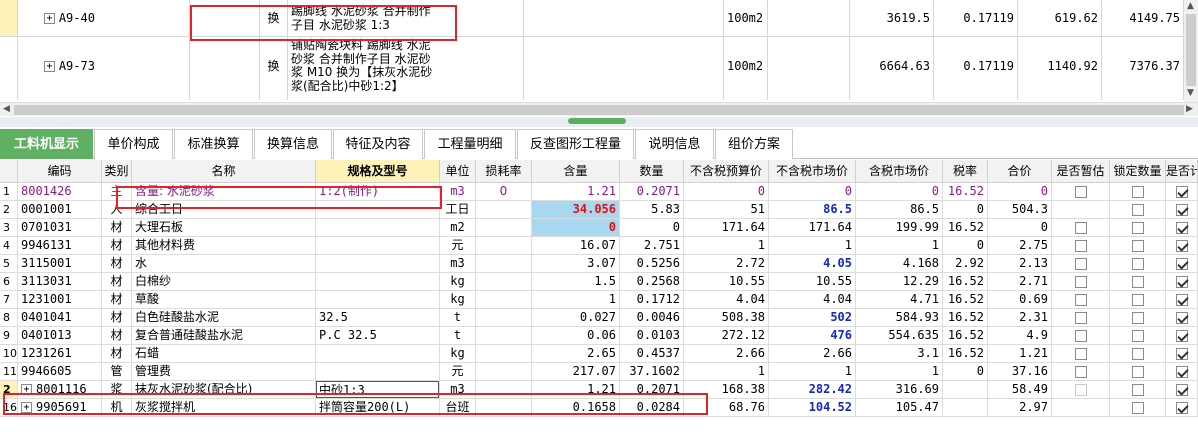 This screenshot has width=1198, height=445. I want to click on column-header: 锁定数量, so click(1138, 171).